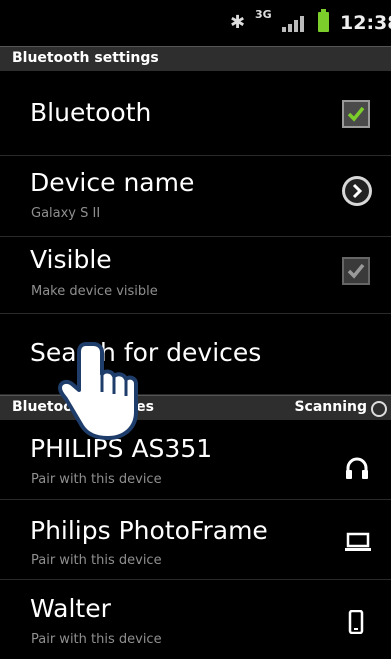 Image resolution: width=391 pixels, height=659 pixels. Describe the element at coordinates (195, 22) in the screenshot. I see `status-bar: ✱ 3G 12:38` at that location.